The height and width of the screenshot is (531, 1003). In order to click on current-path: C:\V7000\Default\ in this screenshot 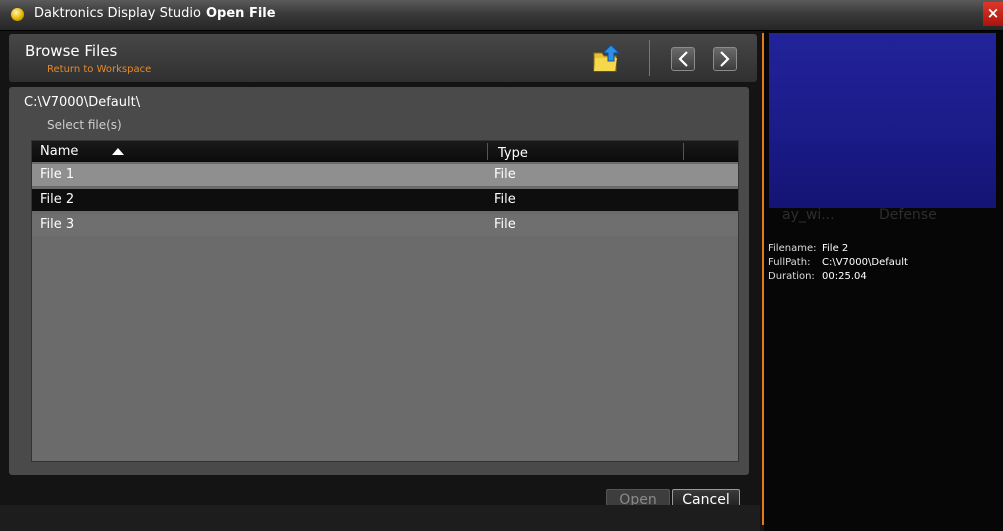, I will do `click(82, 102)`.